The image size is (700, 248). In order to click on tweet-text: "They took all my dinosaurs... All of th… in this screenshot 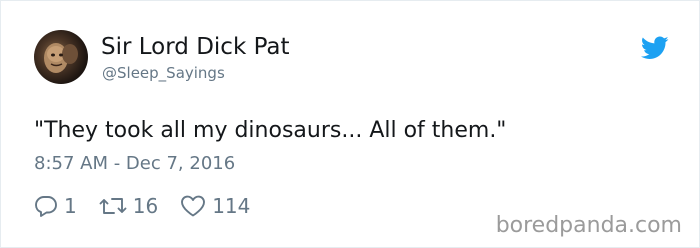, I will do `click(270, 130)`.